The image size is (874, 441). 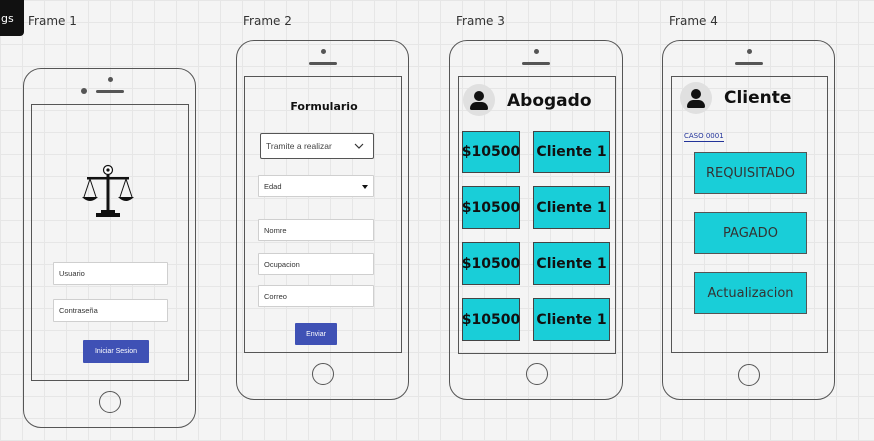 I want to click on case-link: CASO 0001, so click(x=704, y=137).